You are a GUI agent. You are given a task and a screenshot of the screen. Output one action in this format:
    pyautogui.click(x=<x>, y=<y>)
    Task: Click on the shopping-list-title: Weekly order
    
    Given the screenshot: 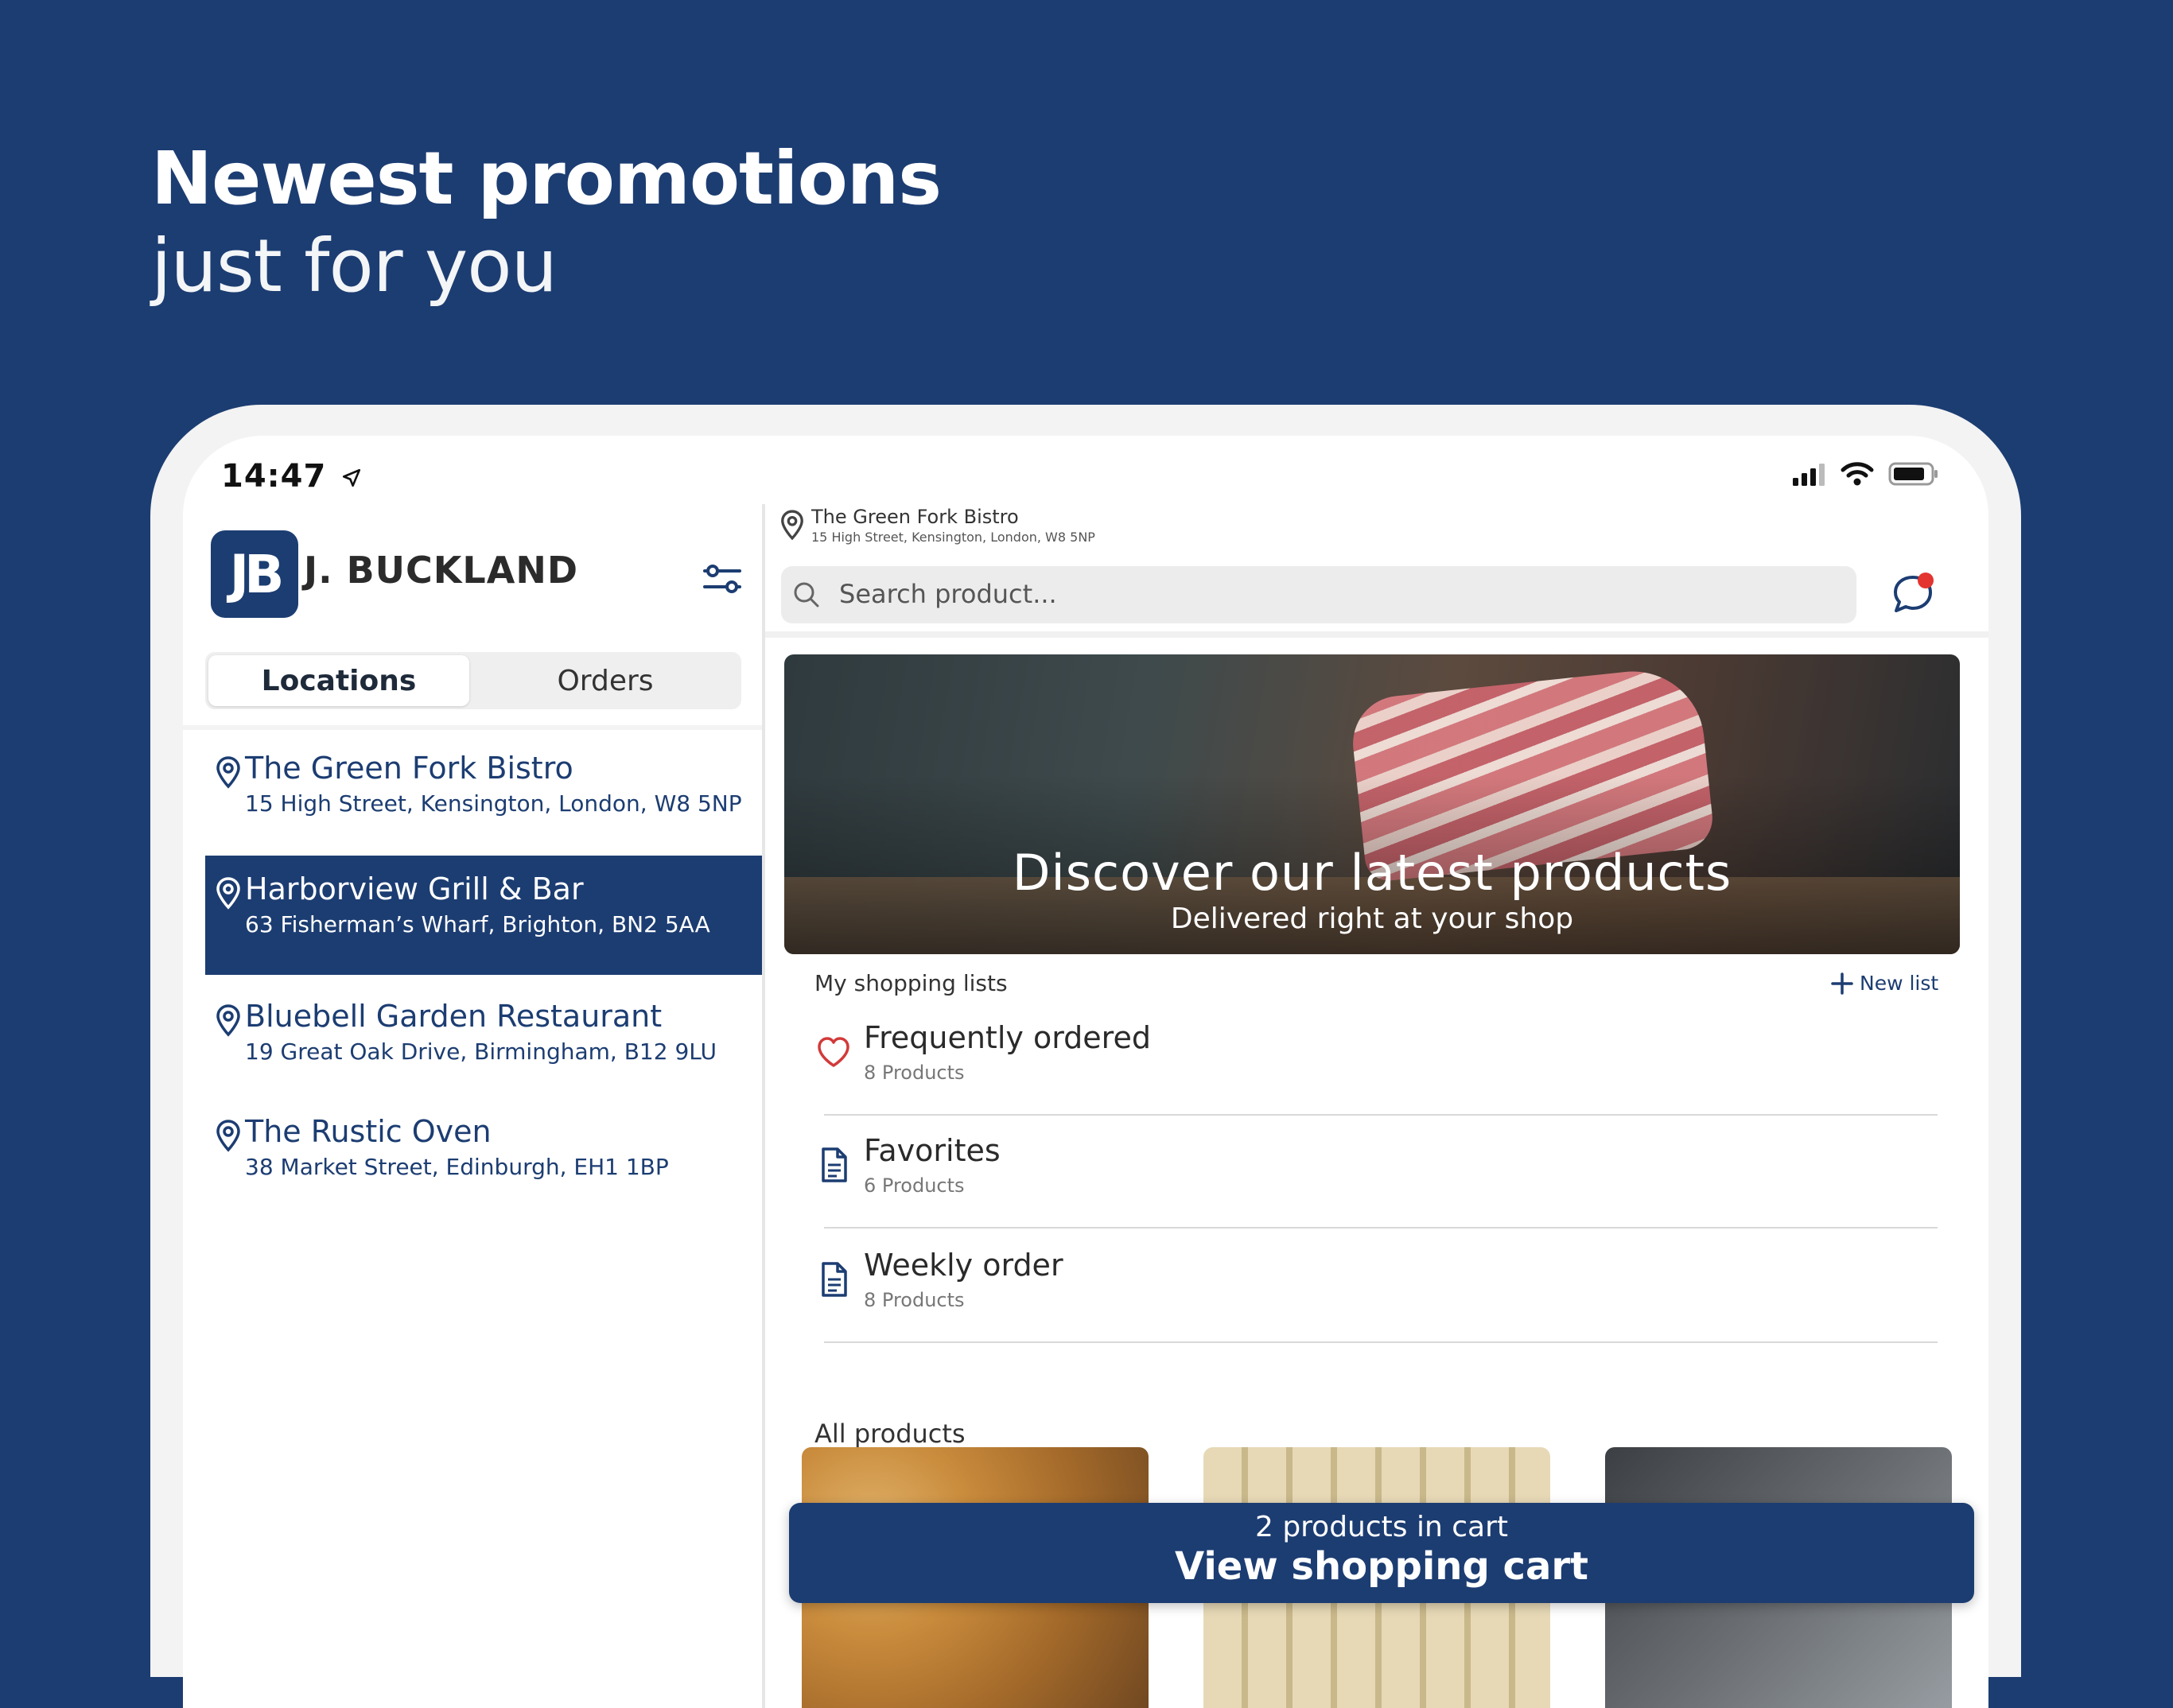 What is the action you would take?
    pyautogui.click(x=963, y=1265)
    